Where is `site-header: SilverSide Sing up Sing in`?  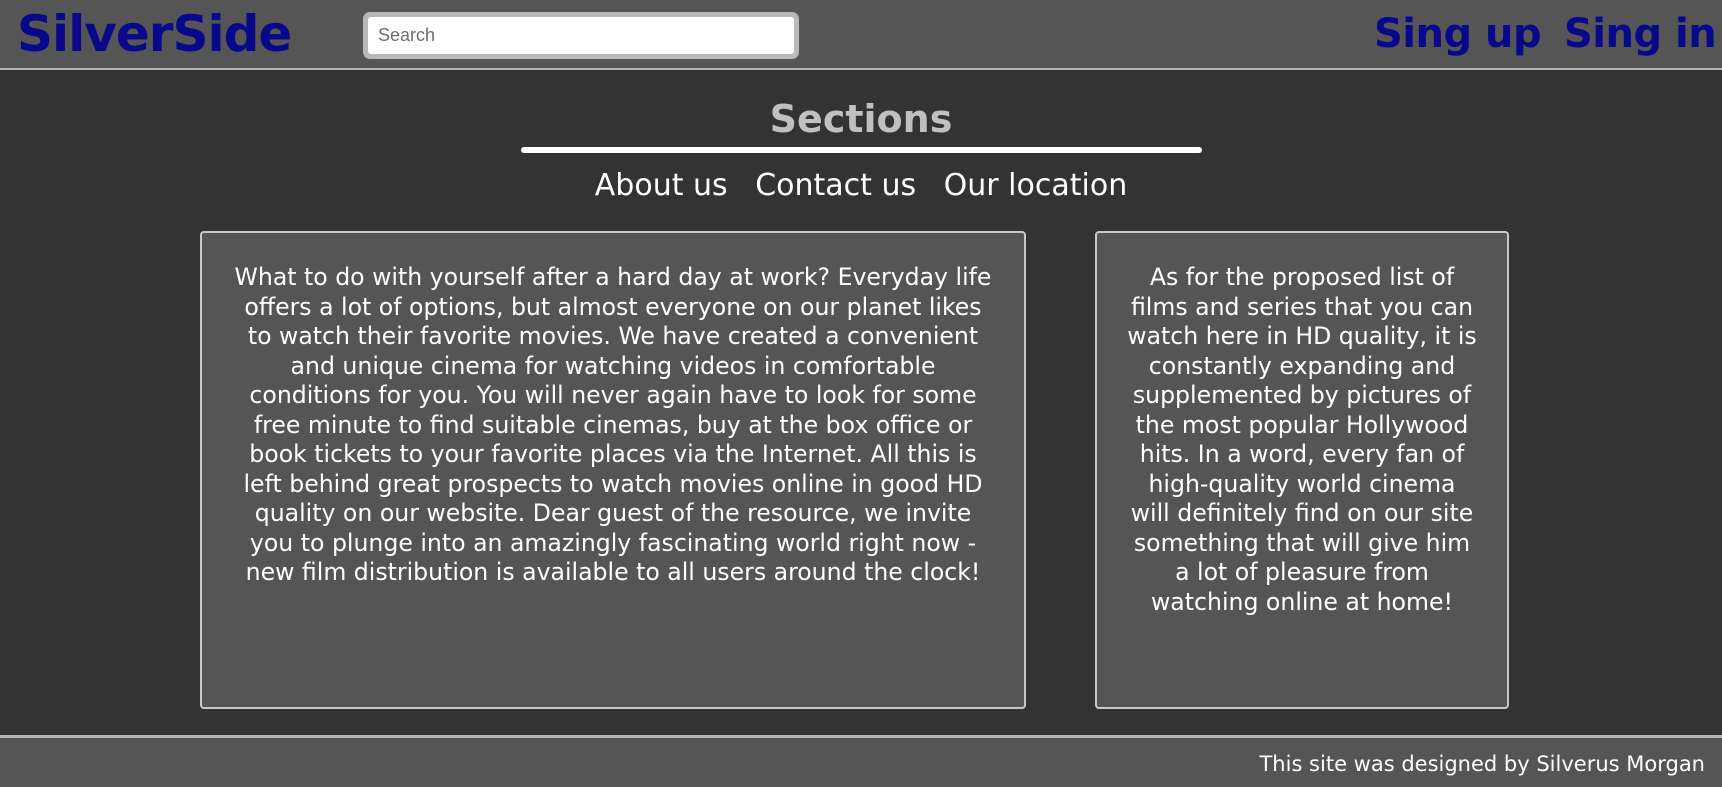
site-header: SilverSide Sing up Sing in is located at coordinates (861, 35).